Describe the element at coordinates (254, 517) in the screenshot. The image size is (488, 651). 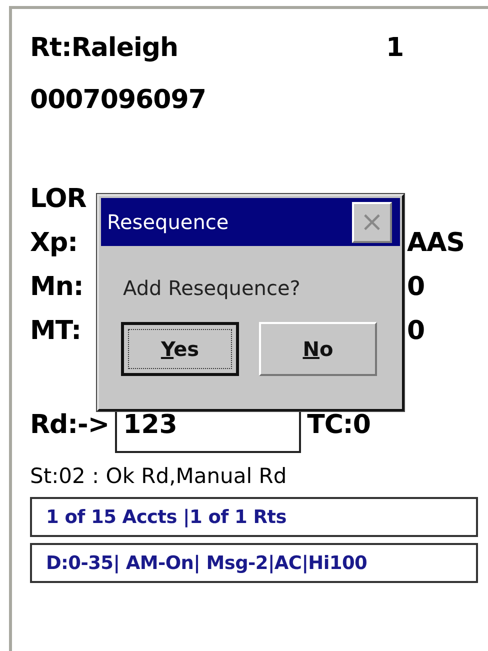
I see `info-bar: 1 of 15 Accts |1 of 1 Rts` at that location.